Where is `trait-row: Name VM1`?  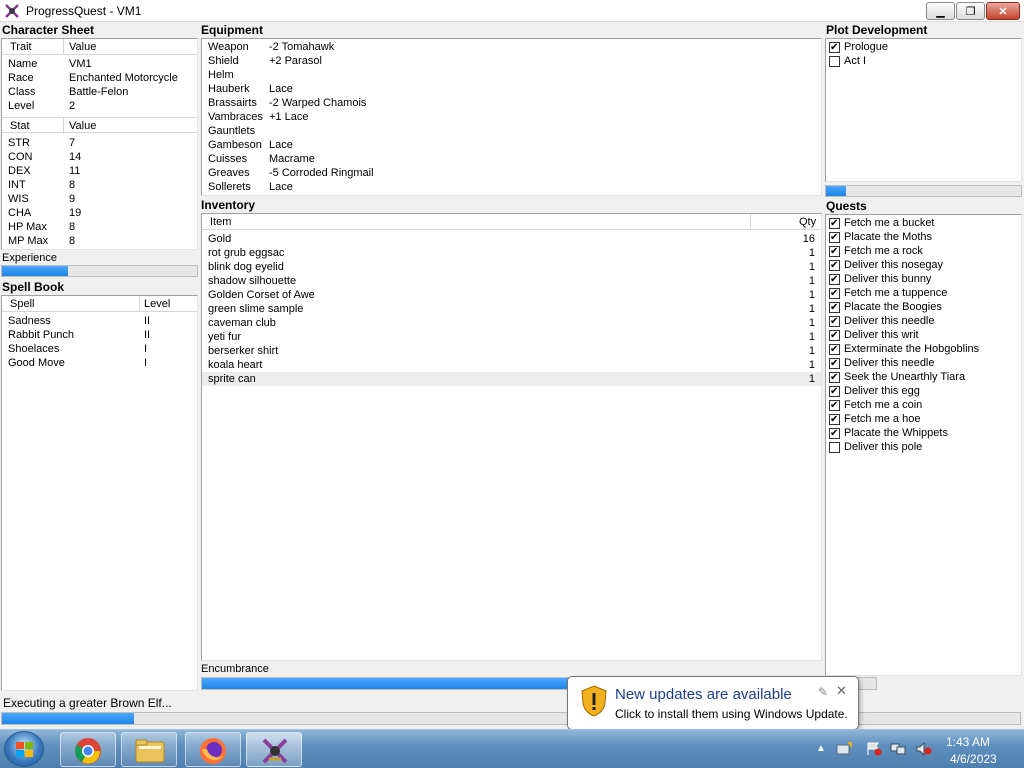 trait-row: Name VM1 is located at coordinates (99, 64).